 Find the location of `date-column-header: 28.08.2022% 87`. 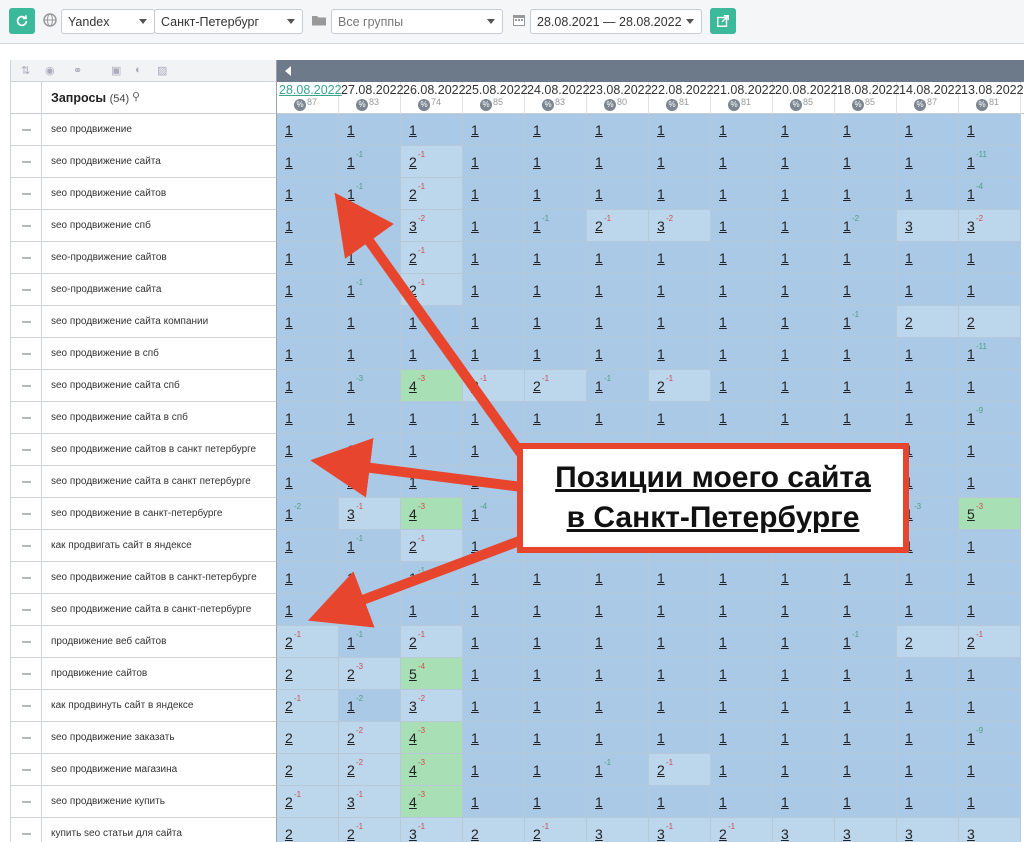

date-column-header: 28.08.2022% 87 is located at coordinates (309, 98).